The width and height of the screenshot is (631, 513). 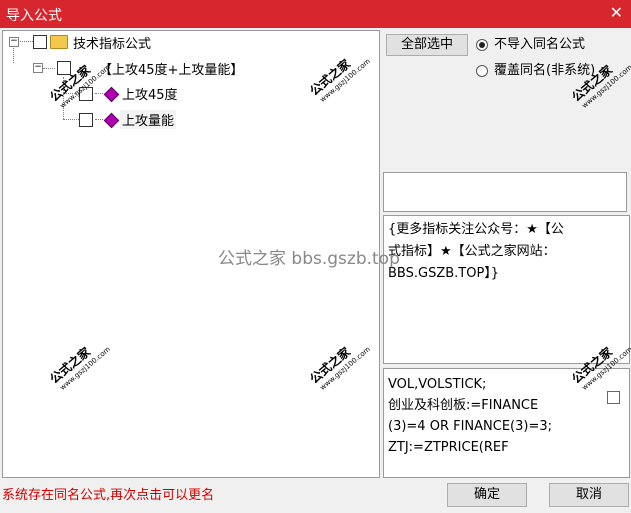 What do you see at coordinates (463, 405) in the screenshot?
I see `code-line: 创业及科创板:=FINANCE` at bounding box center [463, 405].